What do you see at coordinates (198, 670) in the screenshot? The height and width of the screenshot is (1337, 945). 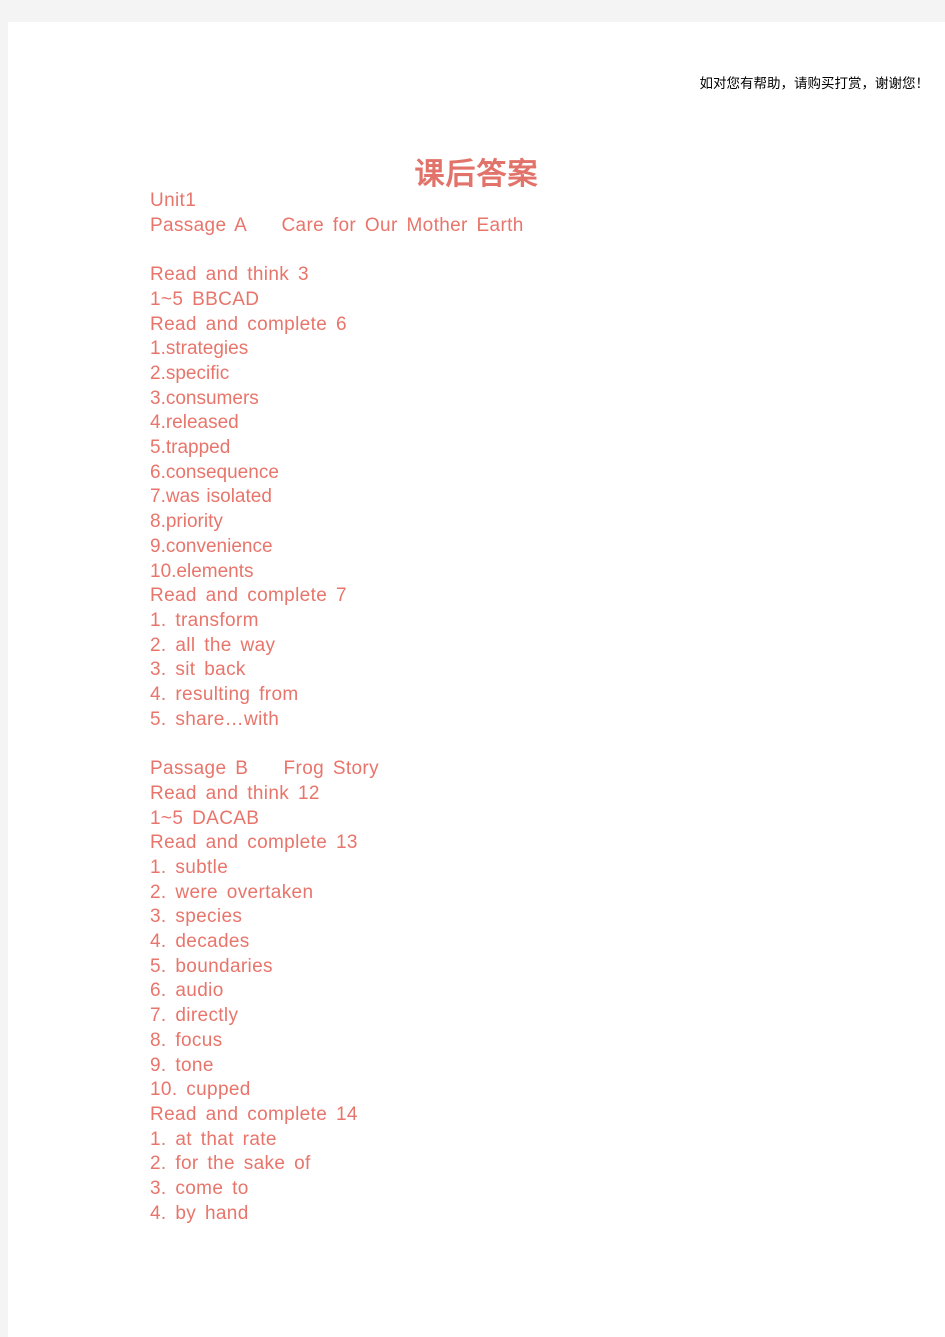 I see `answer-line: 3. sit back` at bounding box center [198, 670].